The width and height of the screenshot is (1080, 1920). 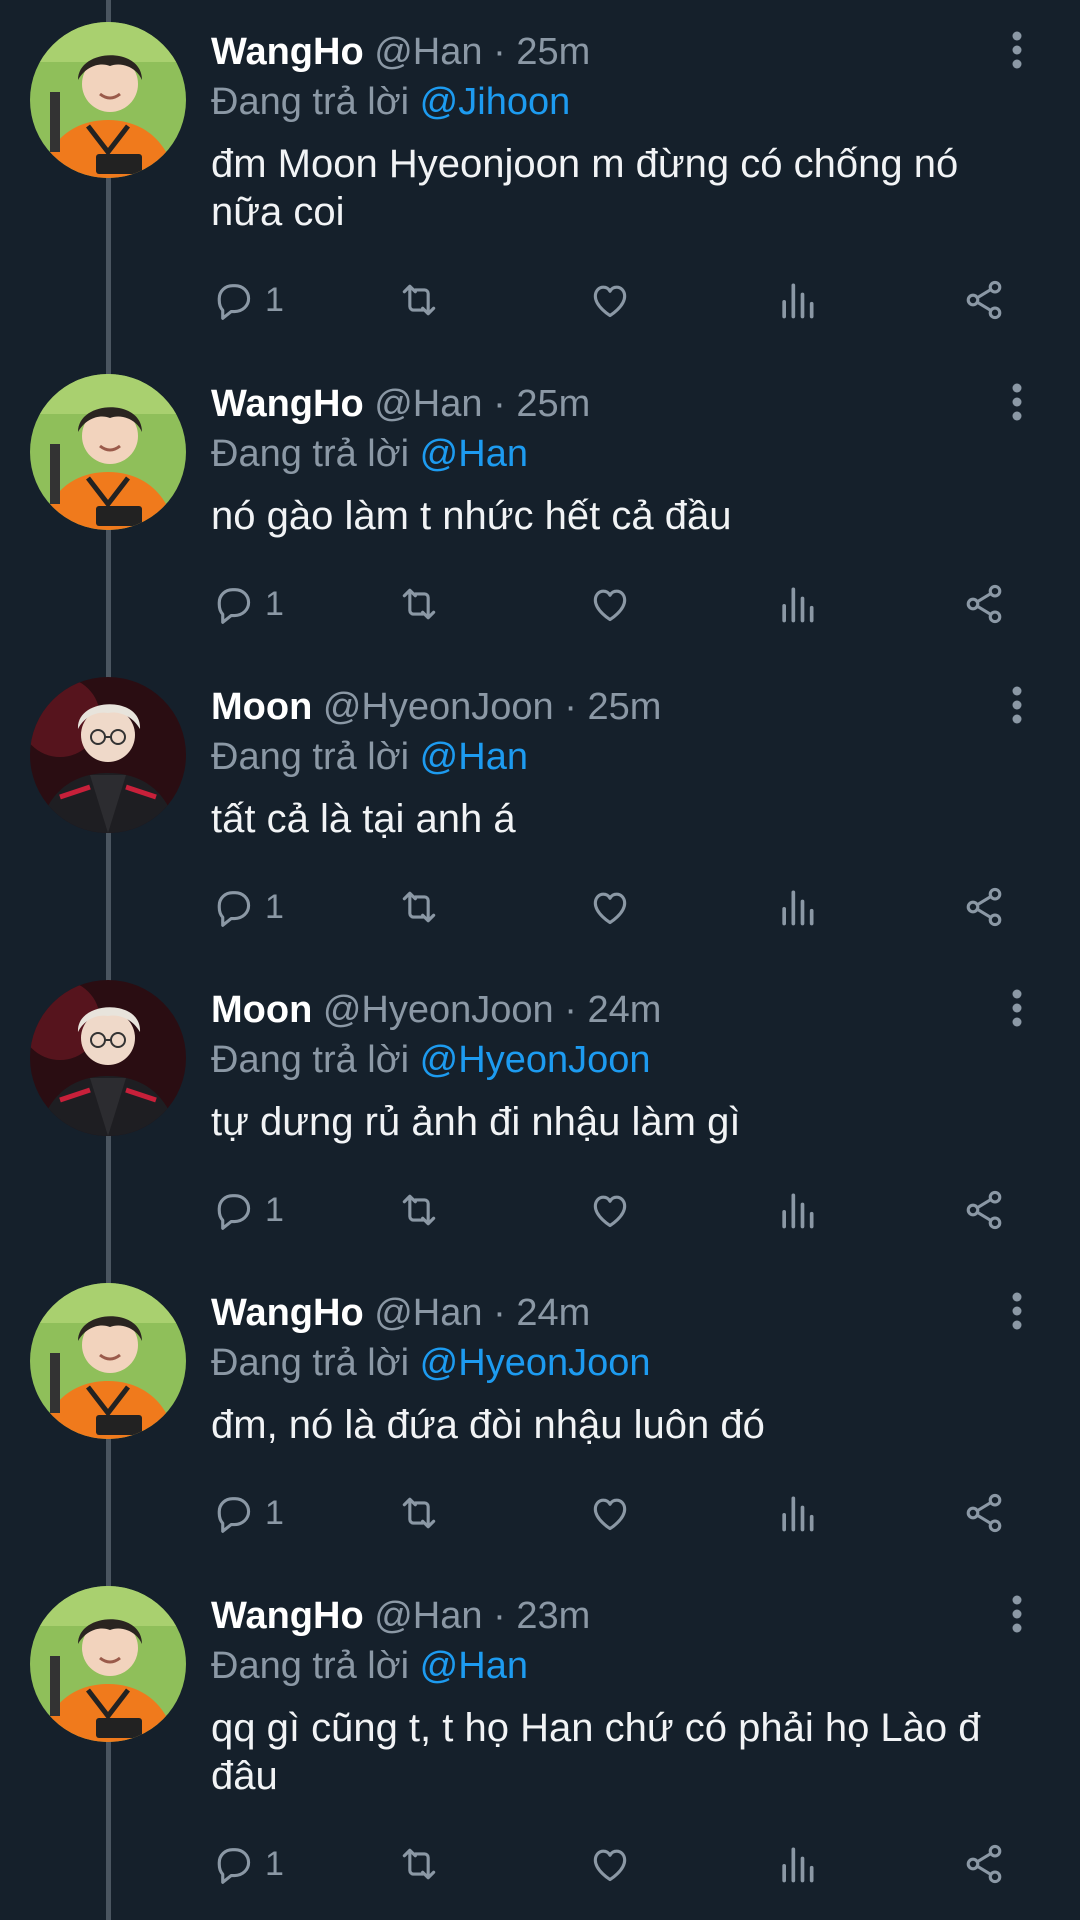 I want to click on replying-to: Đang trả lời @Jihoon, so click(x=390, y=102).